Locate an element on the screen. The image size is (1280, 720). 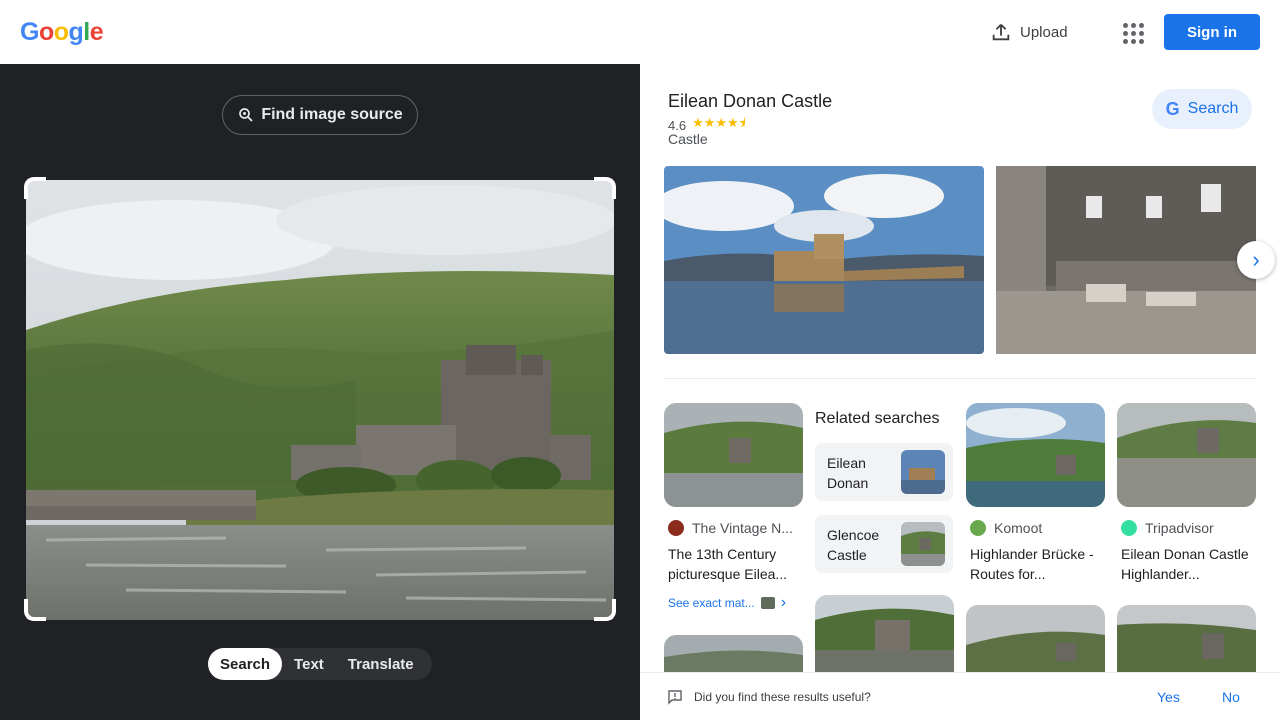
castle-sunset-photo is located at coordinates (824, 260).